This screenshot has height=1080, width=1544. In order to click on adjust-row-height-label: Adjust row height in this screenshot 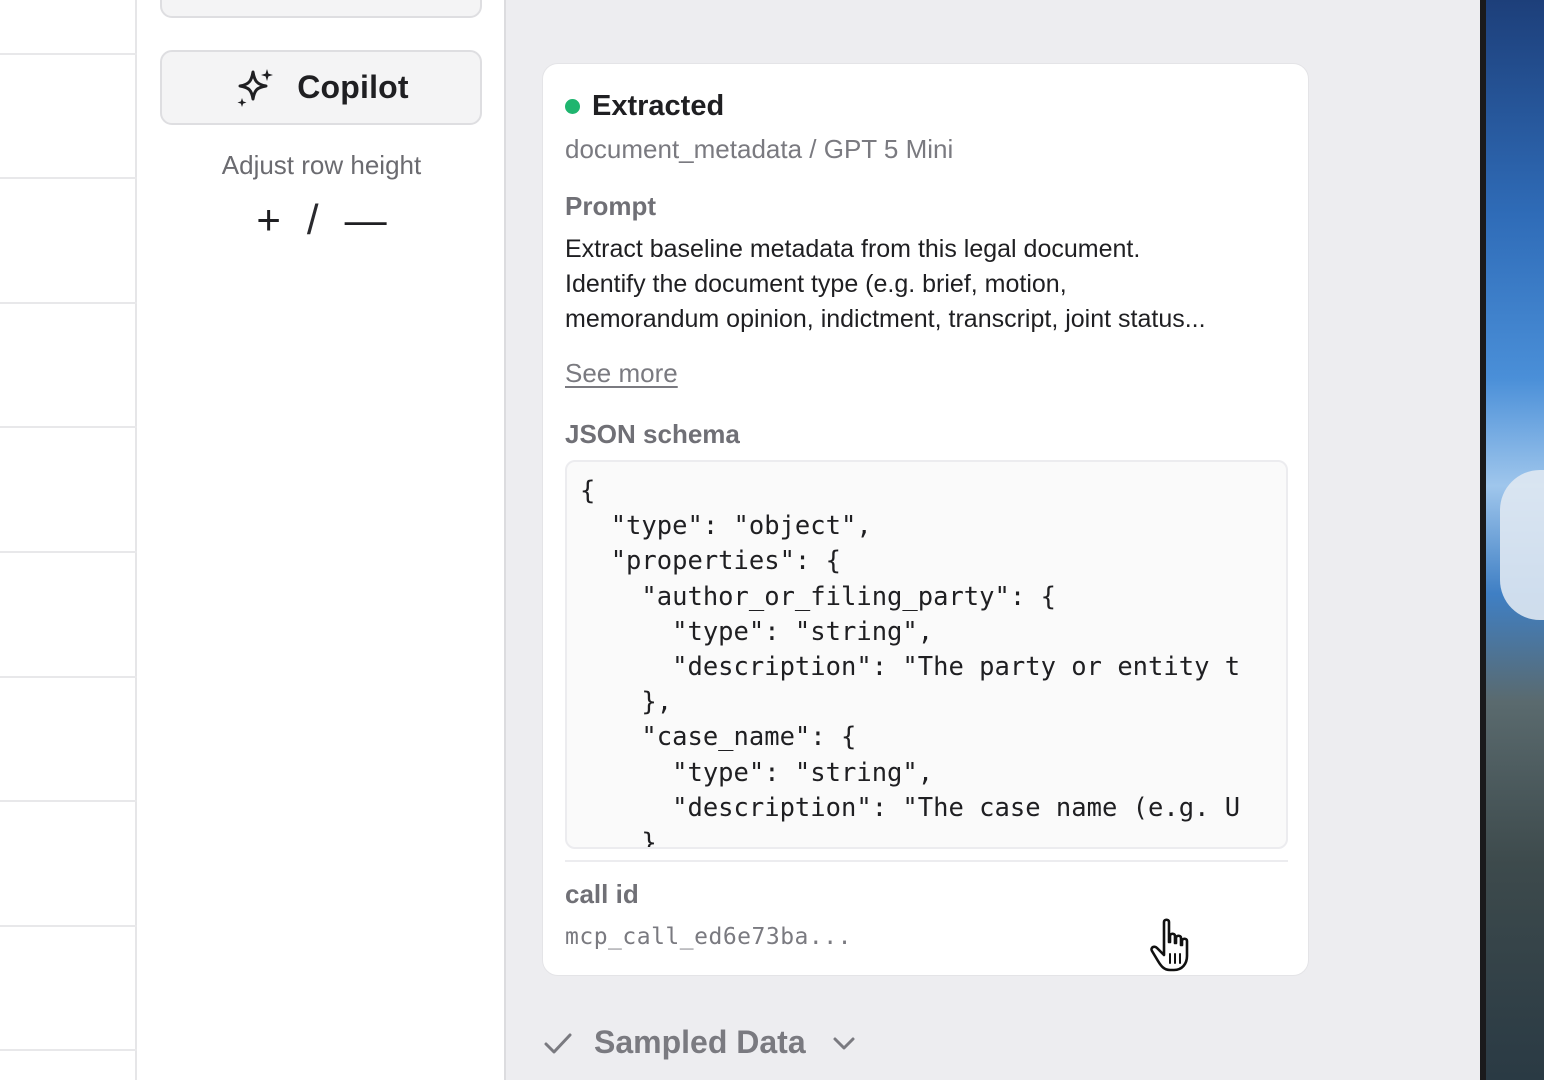, I will do `click(321, 165)`.